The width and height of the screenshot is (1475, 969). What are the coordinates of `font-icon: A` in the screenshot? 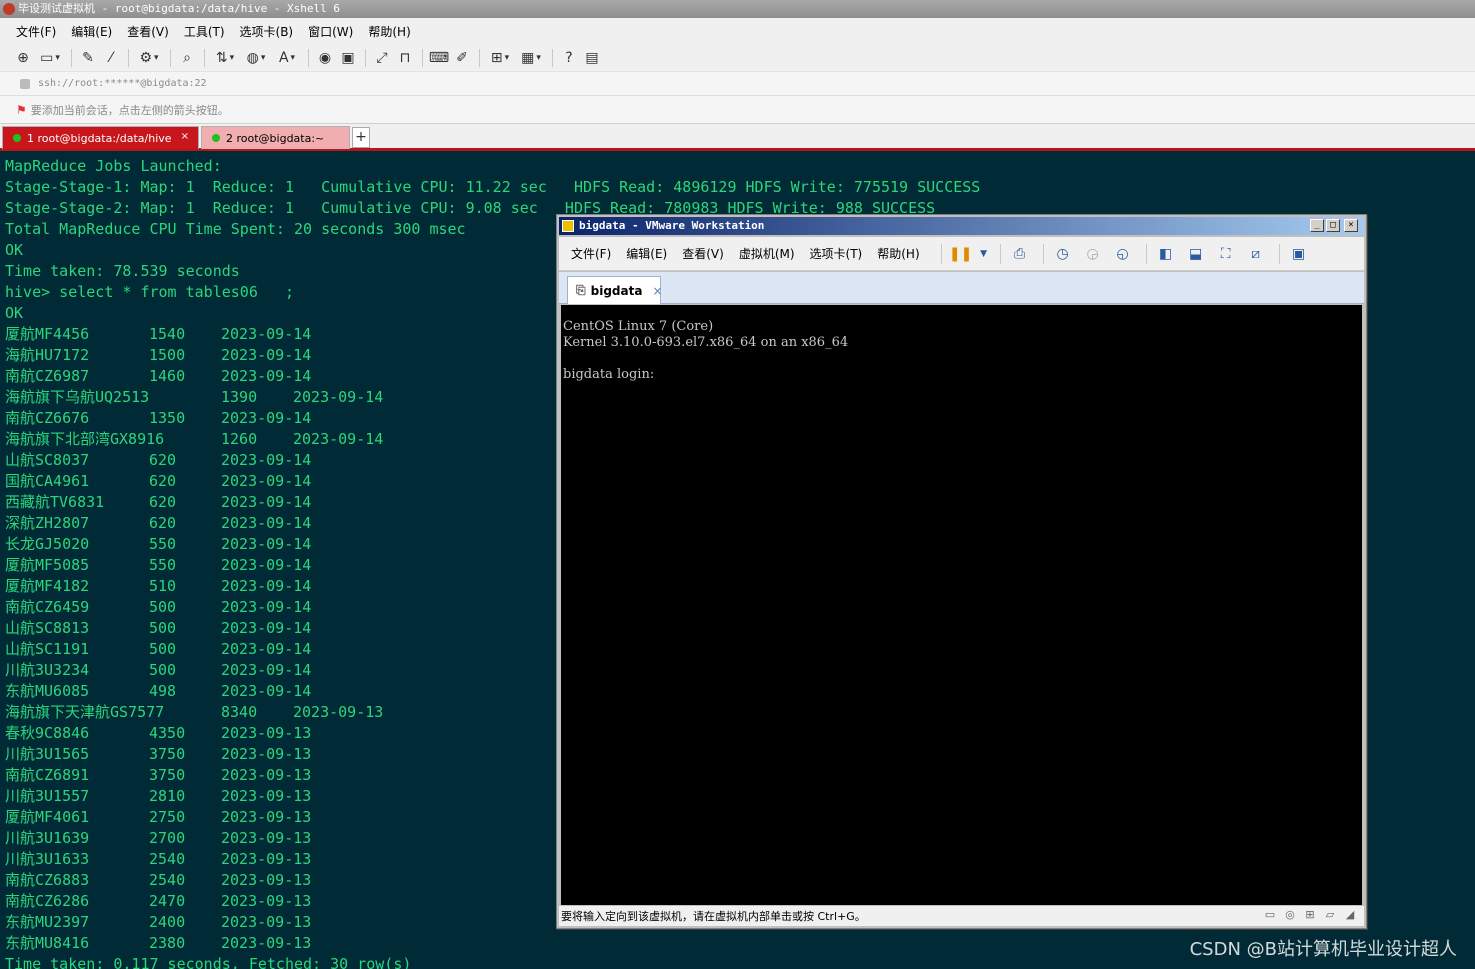 It's located at (287, 58).